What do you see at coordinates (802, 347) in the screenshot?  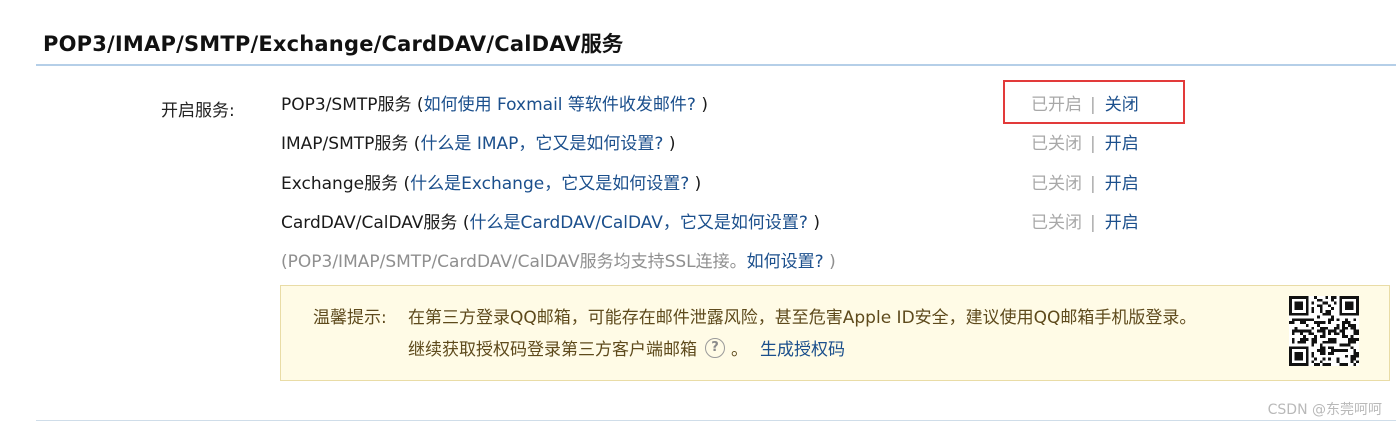 I see `generate-auth-code-link: 生成授权码` at bounding box center [802, 347].